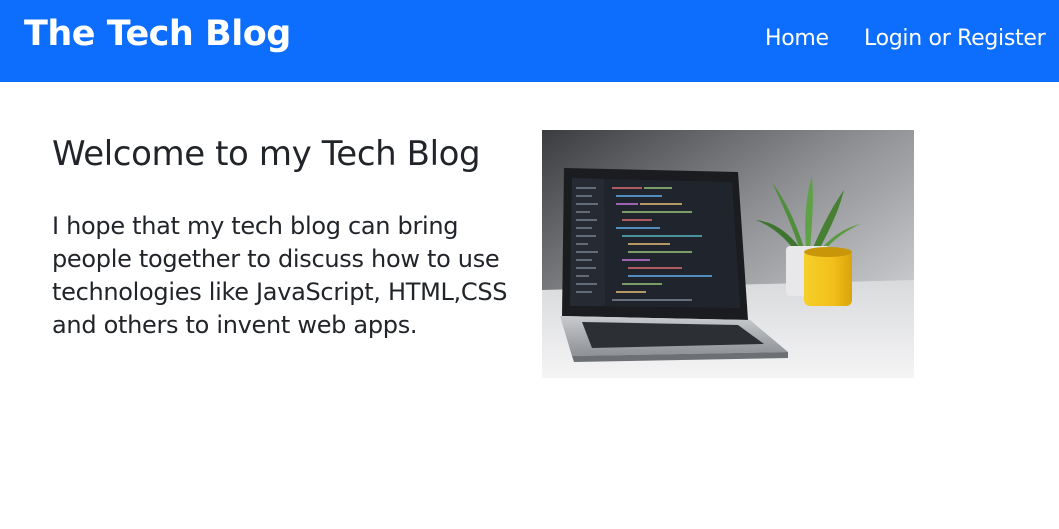 The image size is (1059, 529). What do you see at coordinates (266, 154) in the screenshot?
I see `page-heading: Welcome to my Tech Blog` at bounding box center [266, 154].